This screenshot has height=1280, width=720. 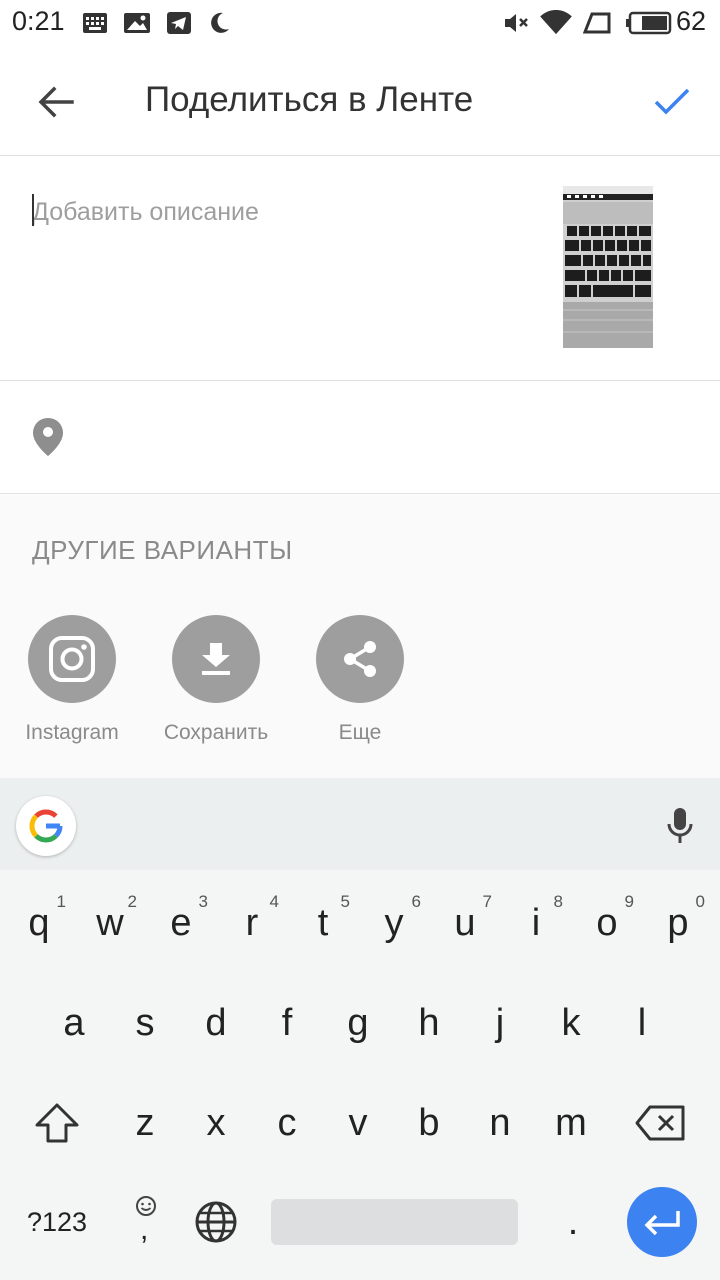 I want to click on keyboard-notification-icon, so click(x=95, y=23).